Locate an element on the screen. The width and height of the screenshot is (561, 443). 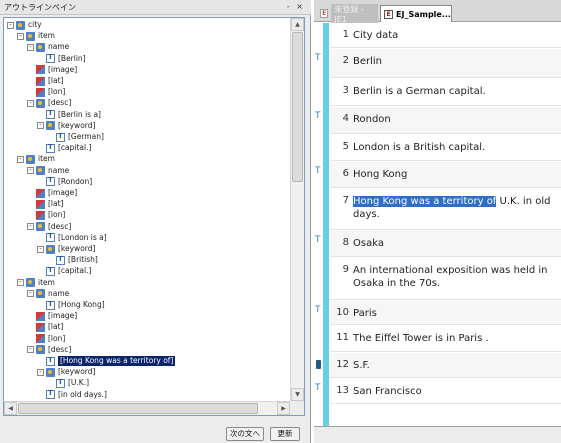
horizontal-scrollbar: ◀ ▶ is located at coordinates (147, 408).